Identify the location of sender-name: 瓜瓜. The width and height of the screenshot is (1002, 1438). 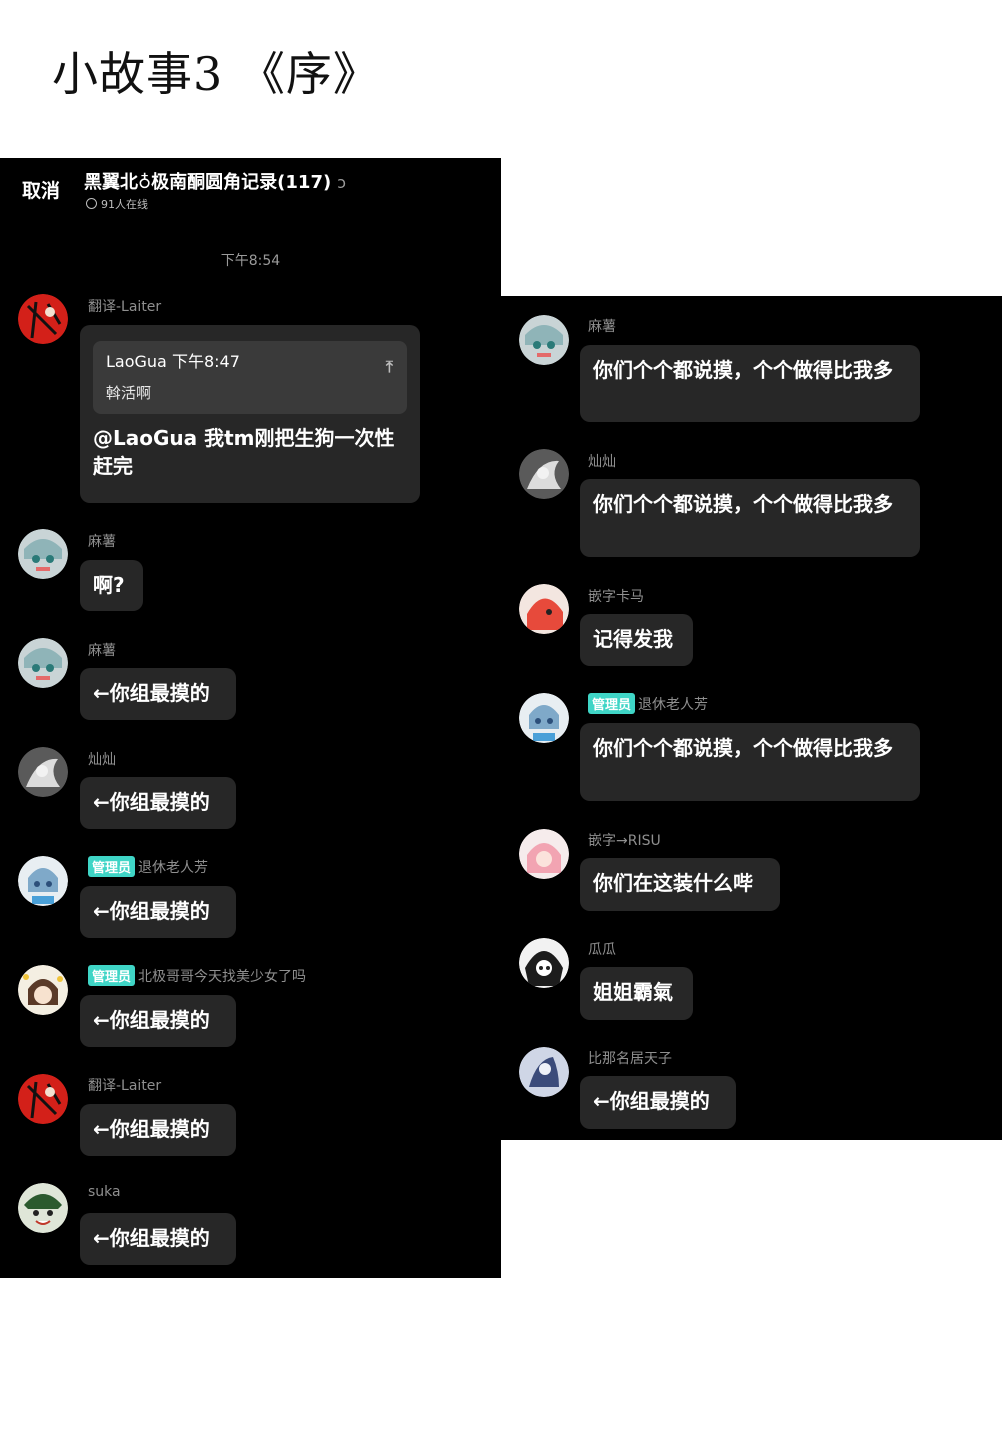
(602, 950).